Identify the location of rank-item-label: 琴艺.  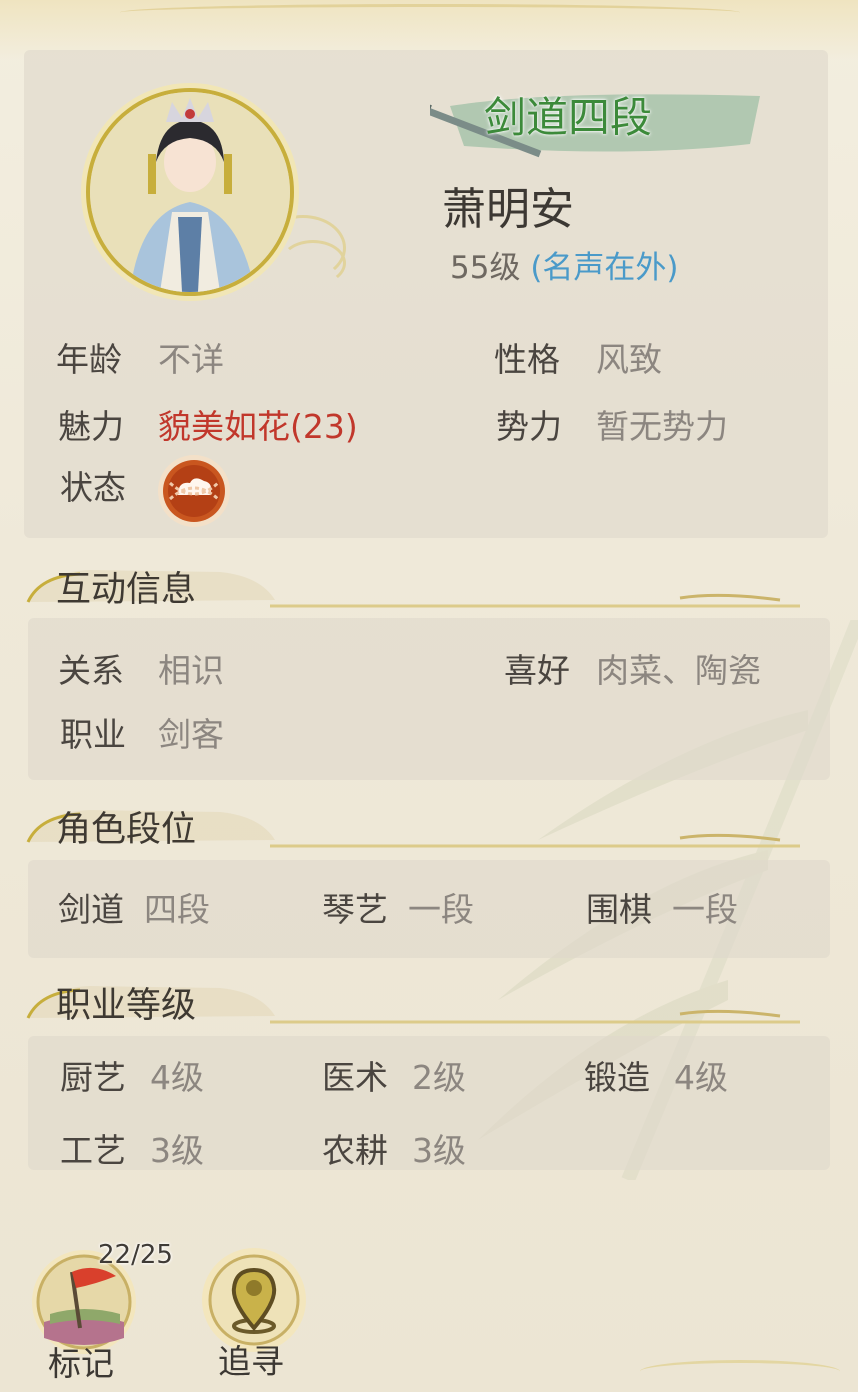
(355, 909).